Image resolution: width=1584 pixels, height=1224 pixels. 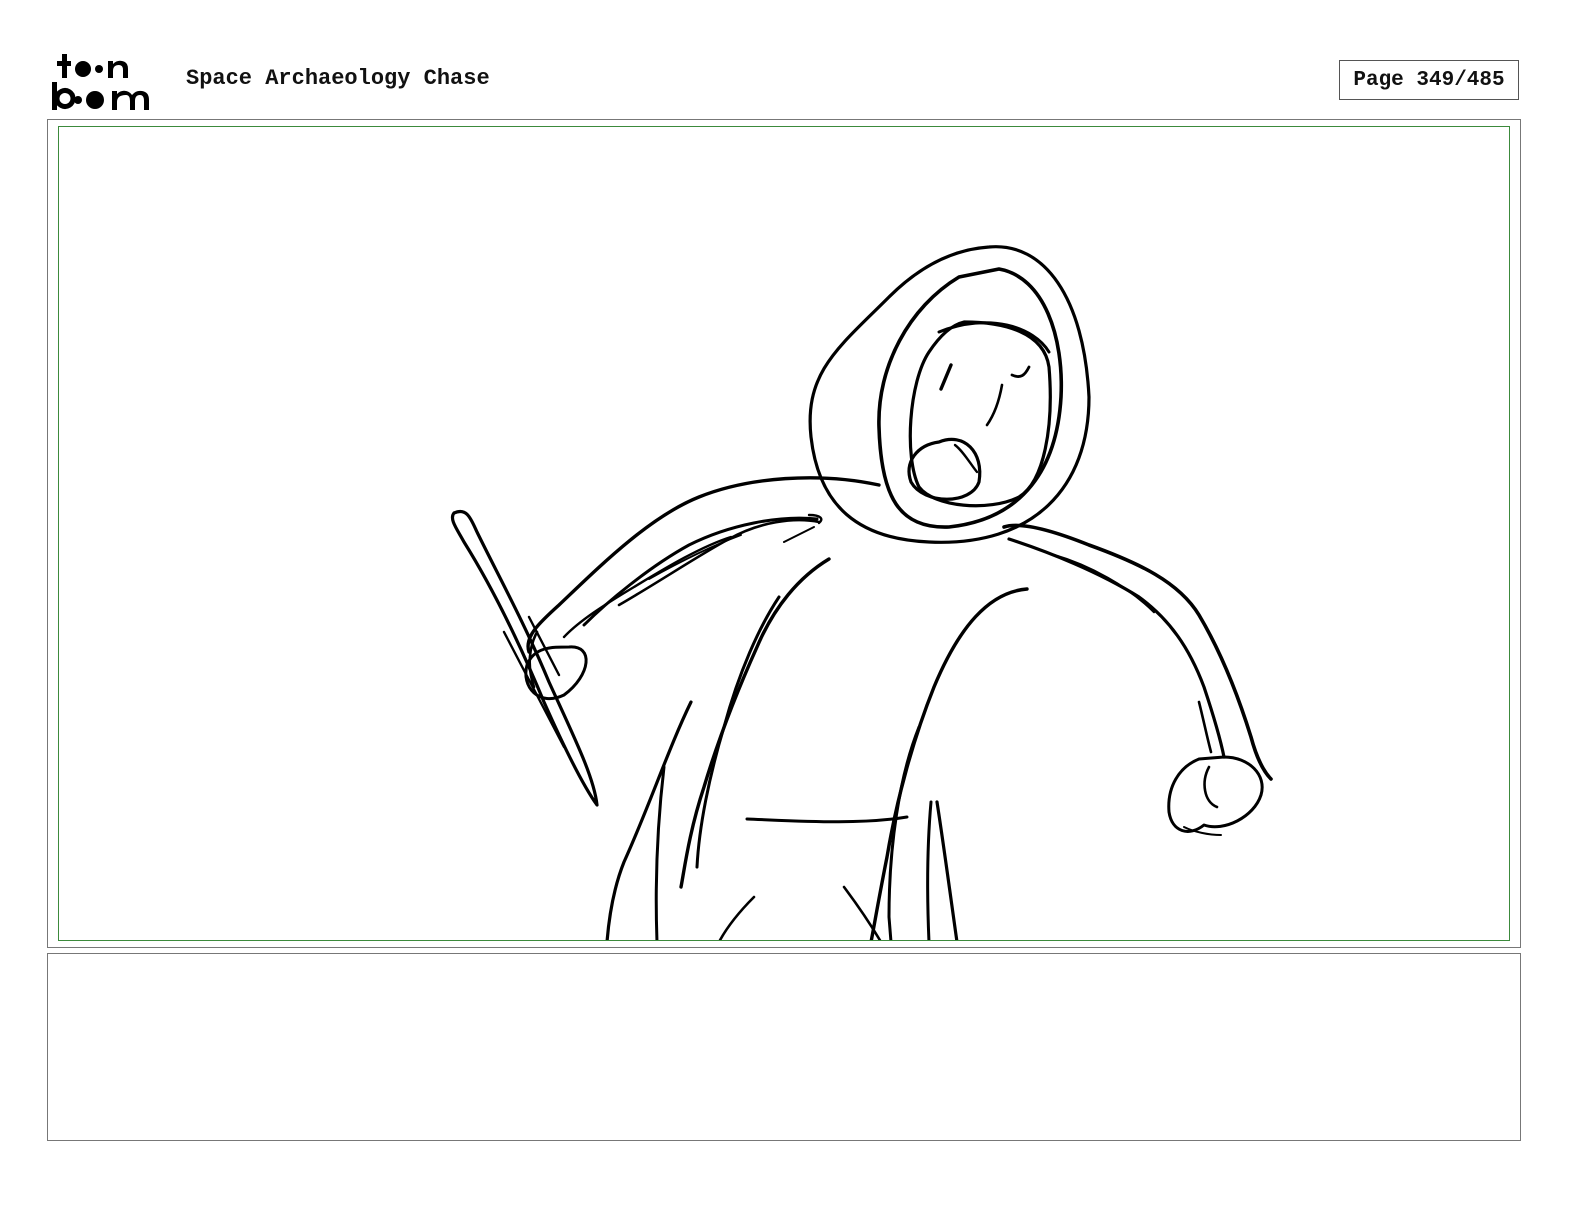 What do you see at coordinates (784, 1047) in the screenshot?
I see `panel-notes-box` at bounding box center [784, 1047].